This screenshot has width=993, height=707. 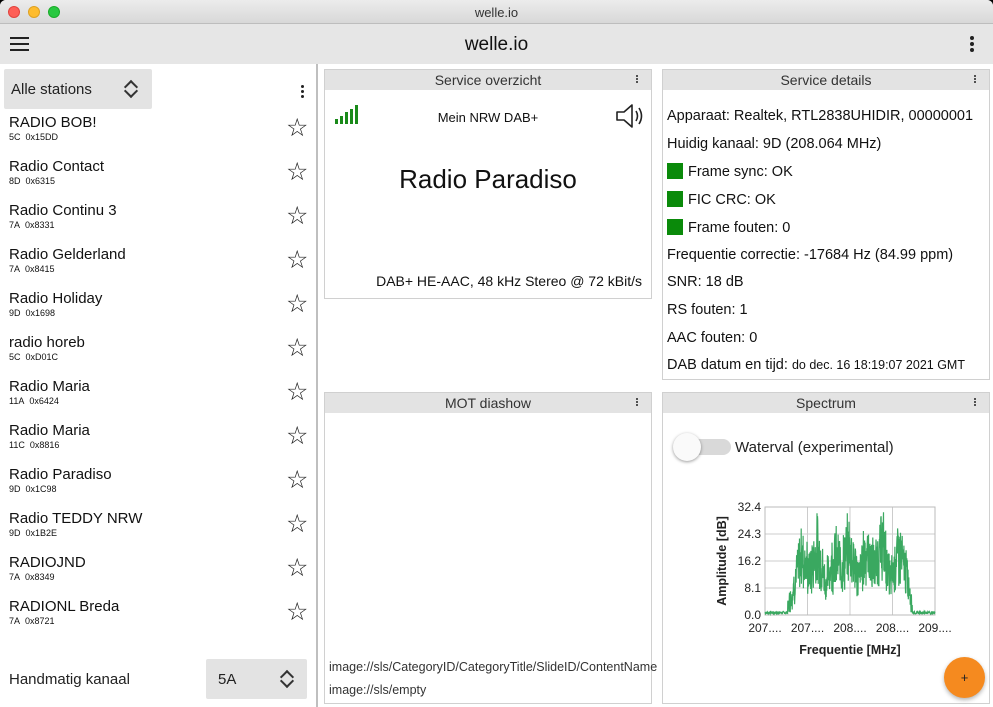 I want to click on window-title: welle.io, so click(x=496, y=12).